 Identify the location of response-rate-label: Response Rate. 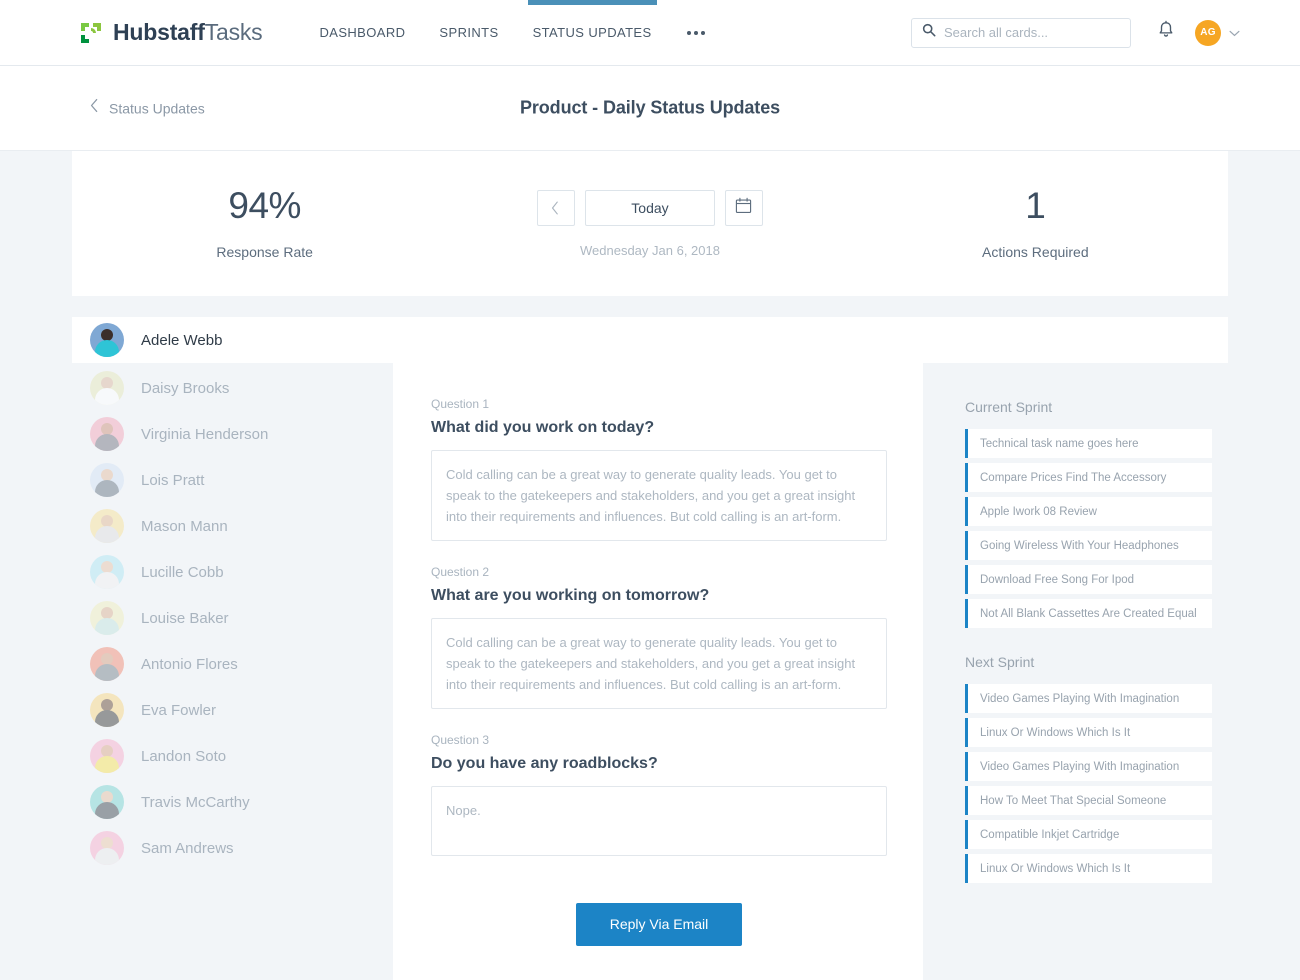
(264, 252).